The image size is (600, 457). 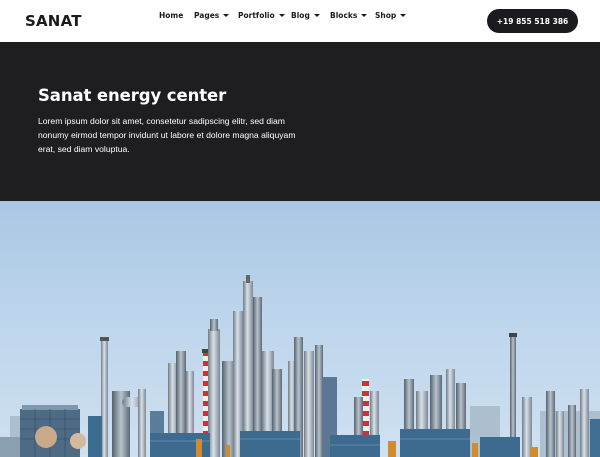 What do you see at coordinates (53, 21) in the screenshot?
I see `site-logo: SANAT` at bounding box center [53, 21].